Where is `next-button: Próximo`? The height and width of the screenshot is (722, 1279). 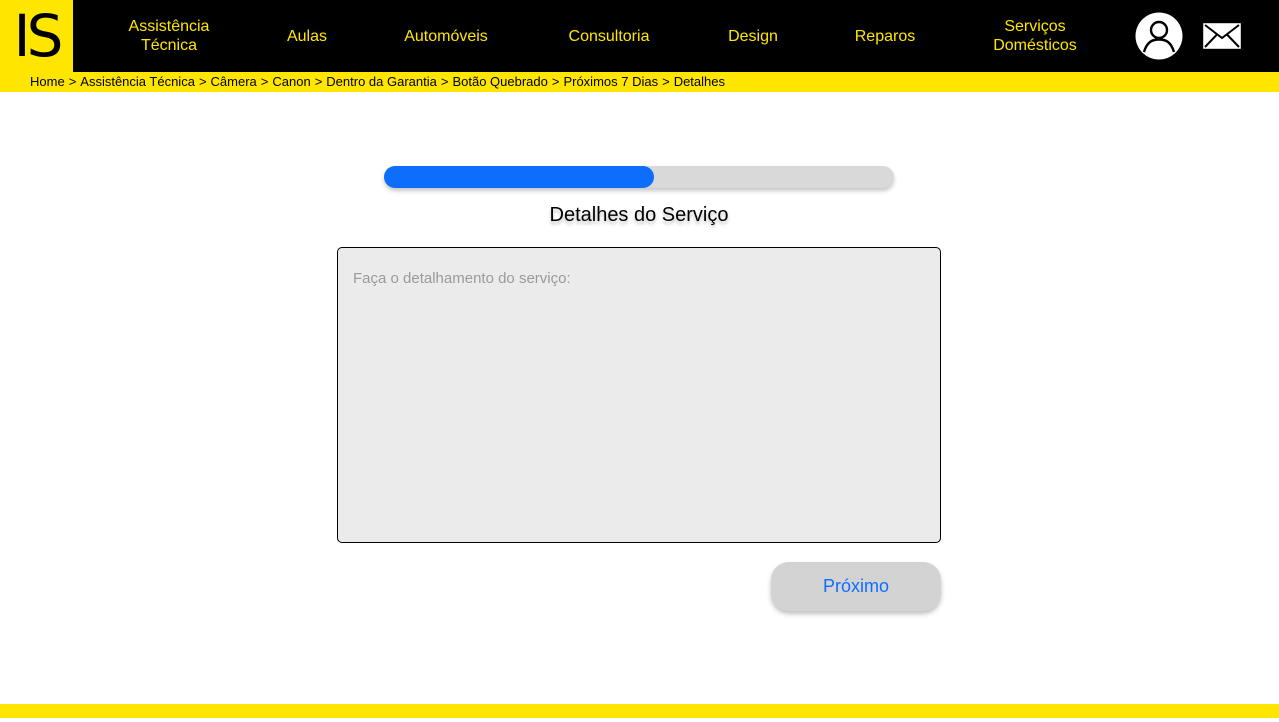
next-button: Próximo is located at coordinates (856, 586).